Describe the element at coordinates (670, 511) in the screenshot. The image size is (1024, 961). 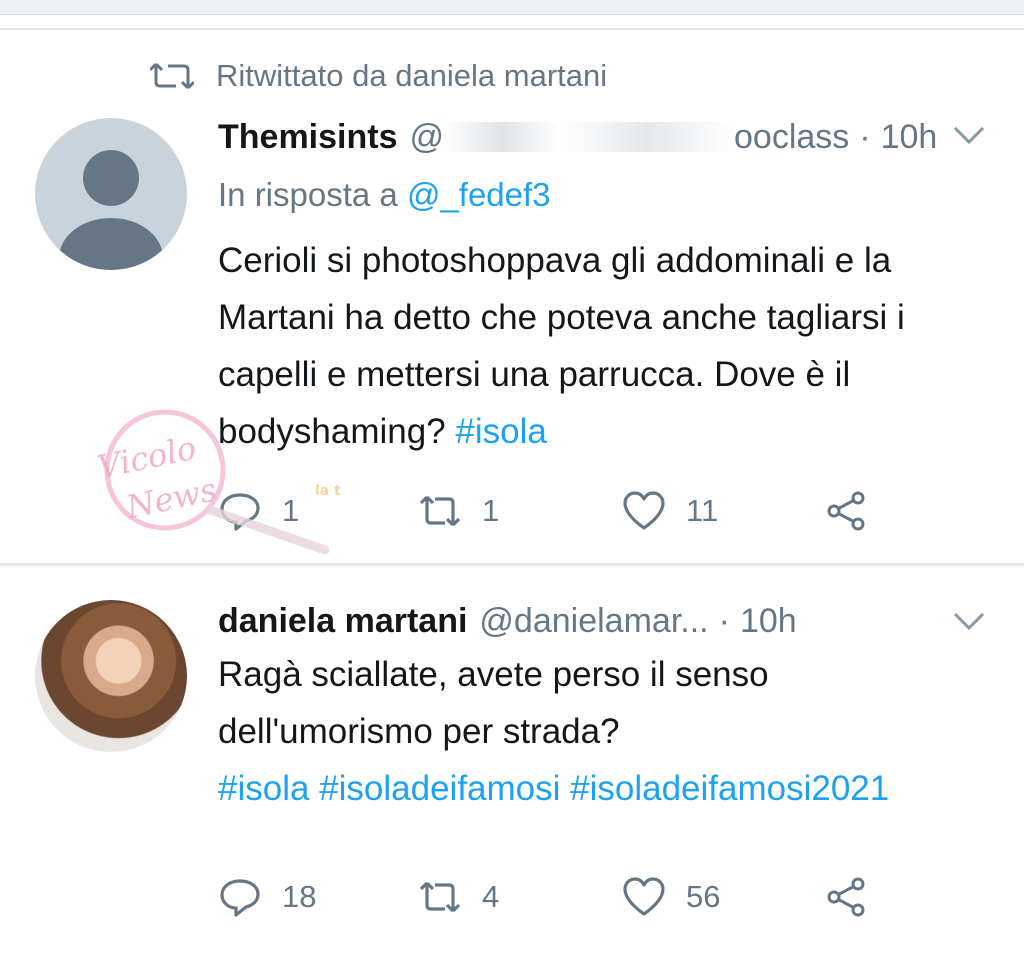
I see `like-button: 11` at that location.